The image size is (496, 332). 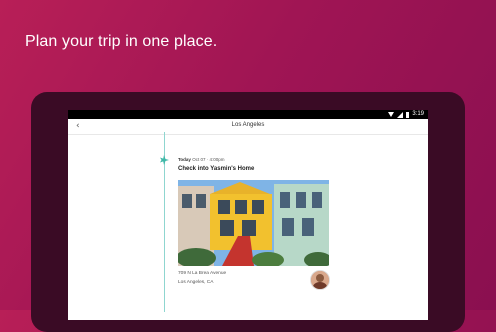 I want to click on event-datetime: Today Oct 07 · 4:00pm, so click(x=201, y=159).